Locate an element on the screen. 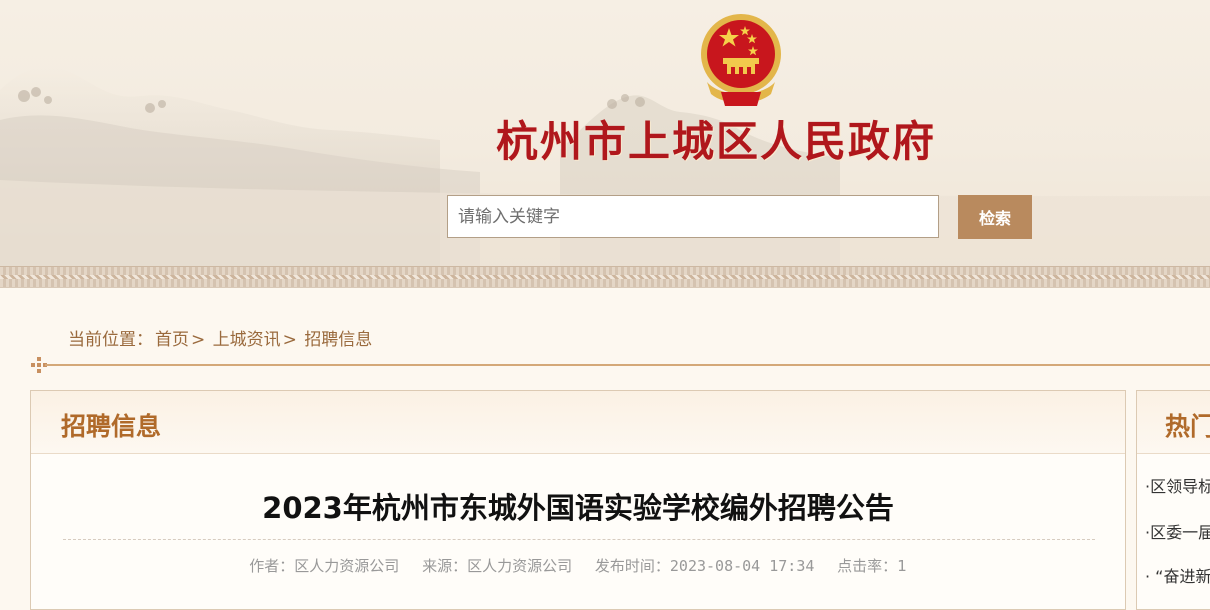 The width and height of the screenshot is (1210, 610). article-title: 2023年杭州市东城外国语实验学校编外招聘公告 is located at coordinates (578, 508).